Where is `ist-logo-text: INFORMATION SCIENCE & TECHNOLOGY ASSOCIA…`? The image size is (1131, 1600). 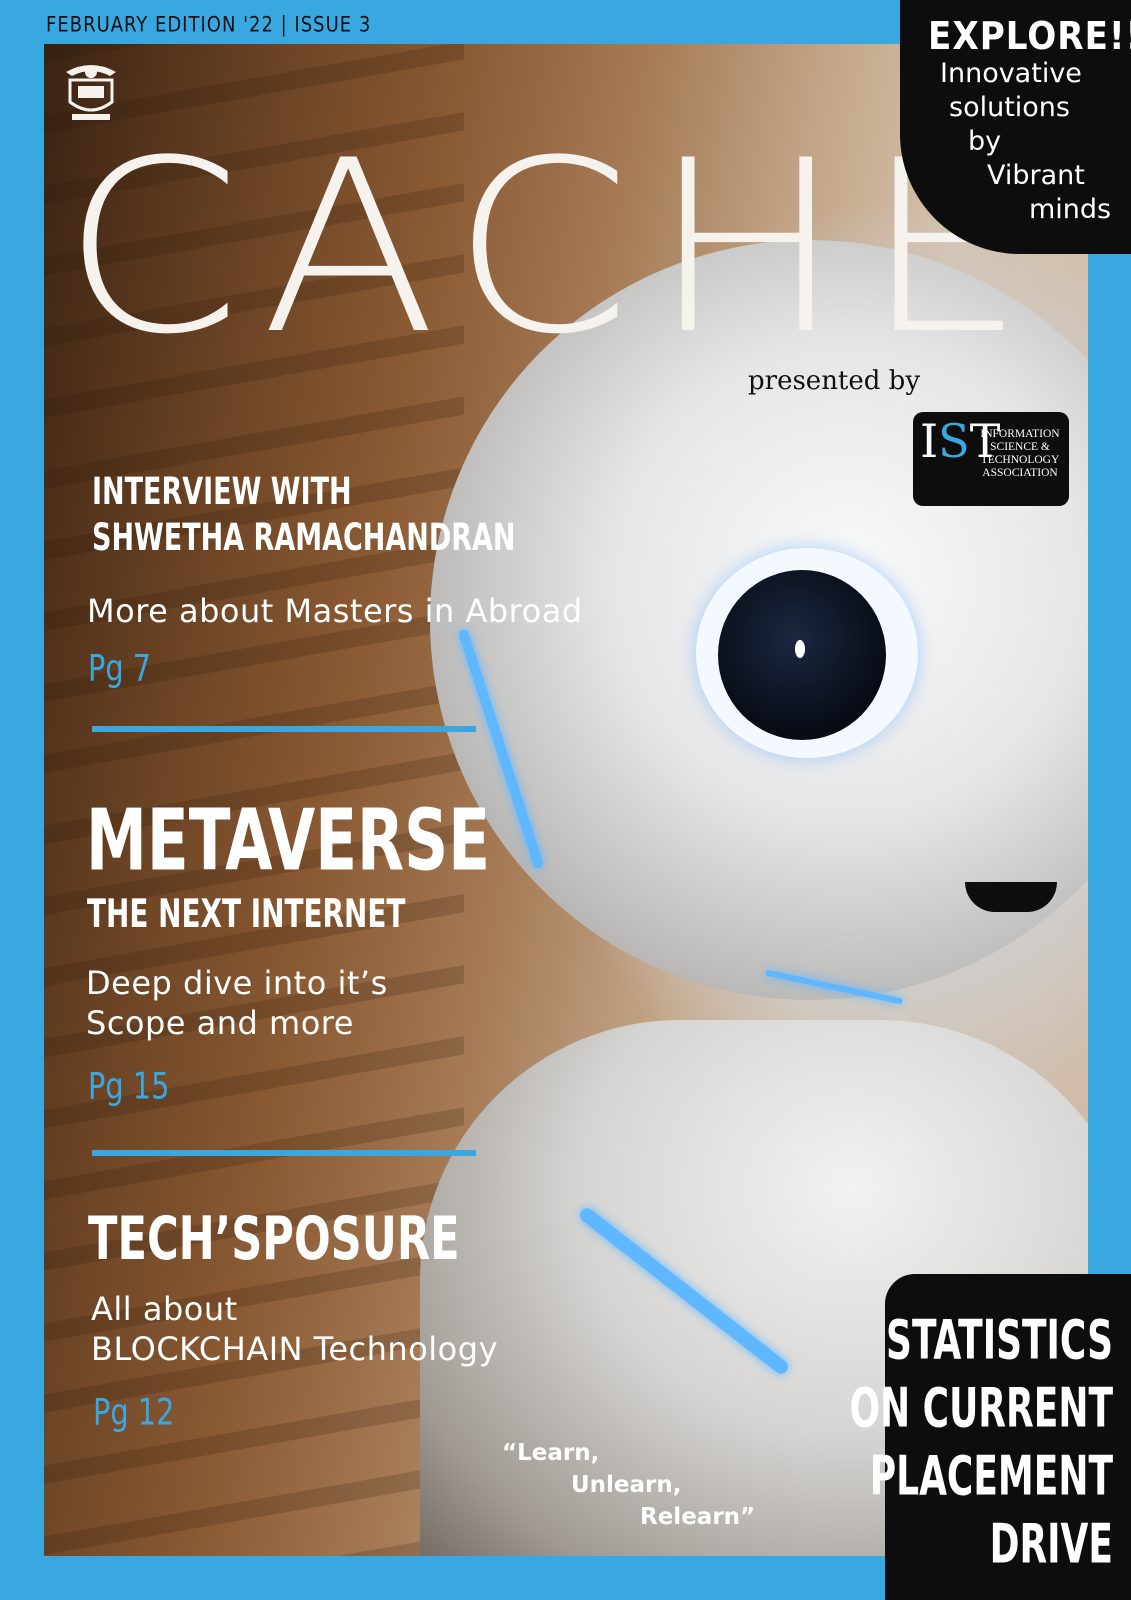 ist-logo-text: INFORMATION SCIENCE & TECHNOLOGY ASSOCIA… is located at coordinates (1020, 454).